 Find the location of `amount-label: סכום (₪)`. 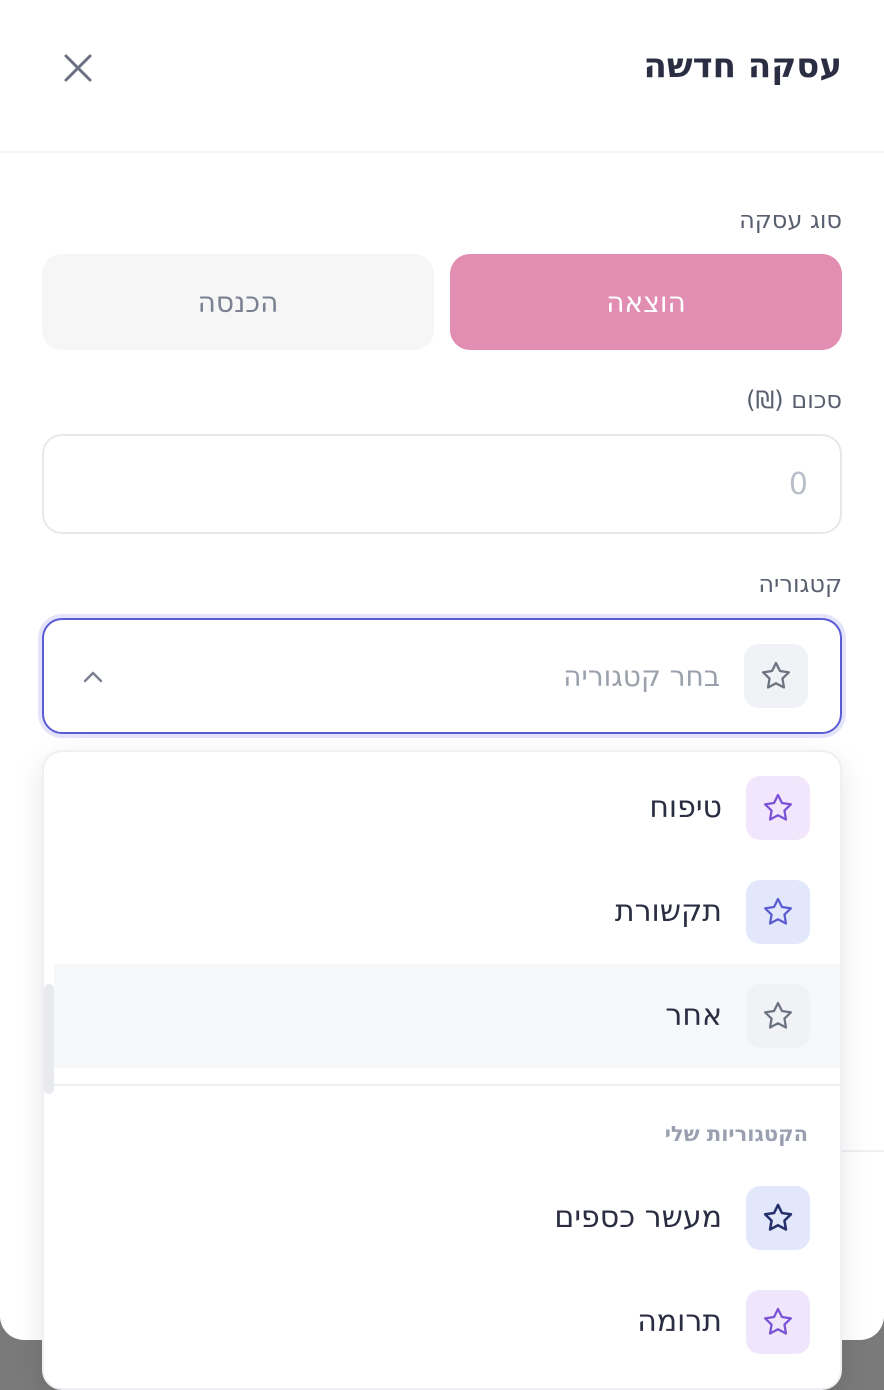

amount-label: סכום (₪) is located at coordinates (794, 400).